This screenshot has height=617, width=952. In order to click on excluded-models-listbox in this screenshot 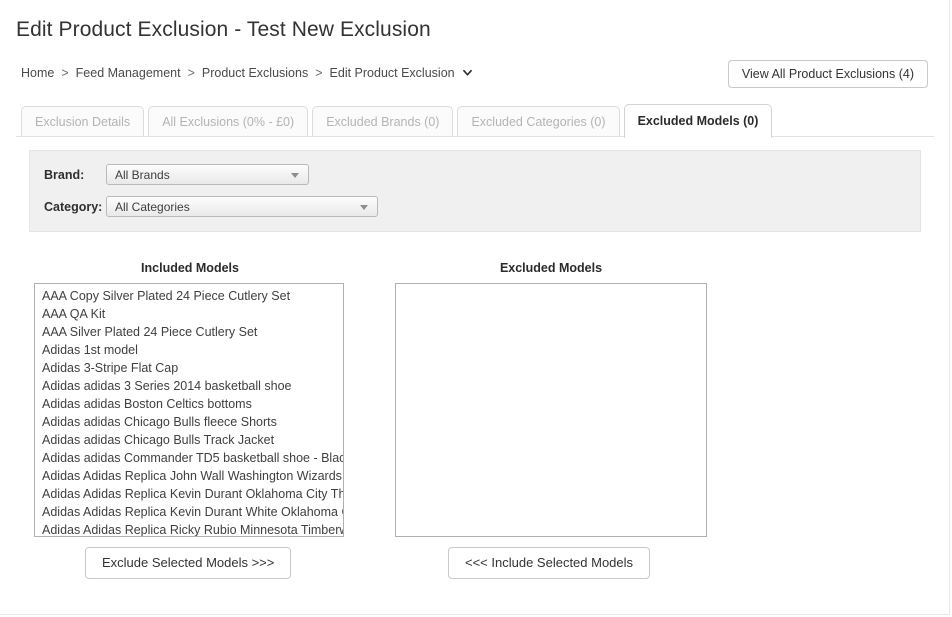, I will do `click(551, 410)`.